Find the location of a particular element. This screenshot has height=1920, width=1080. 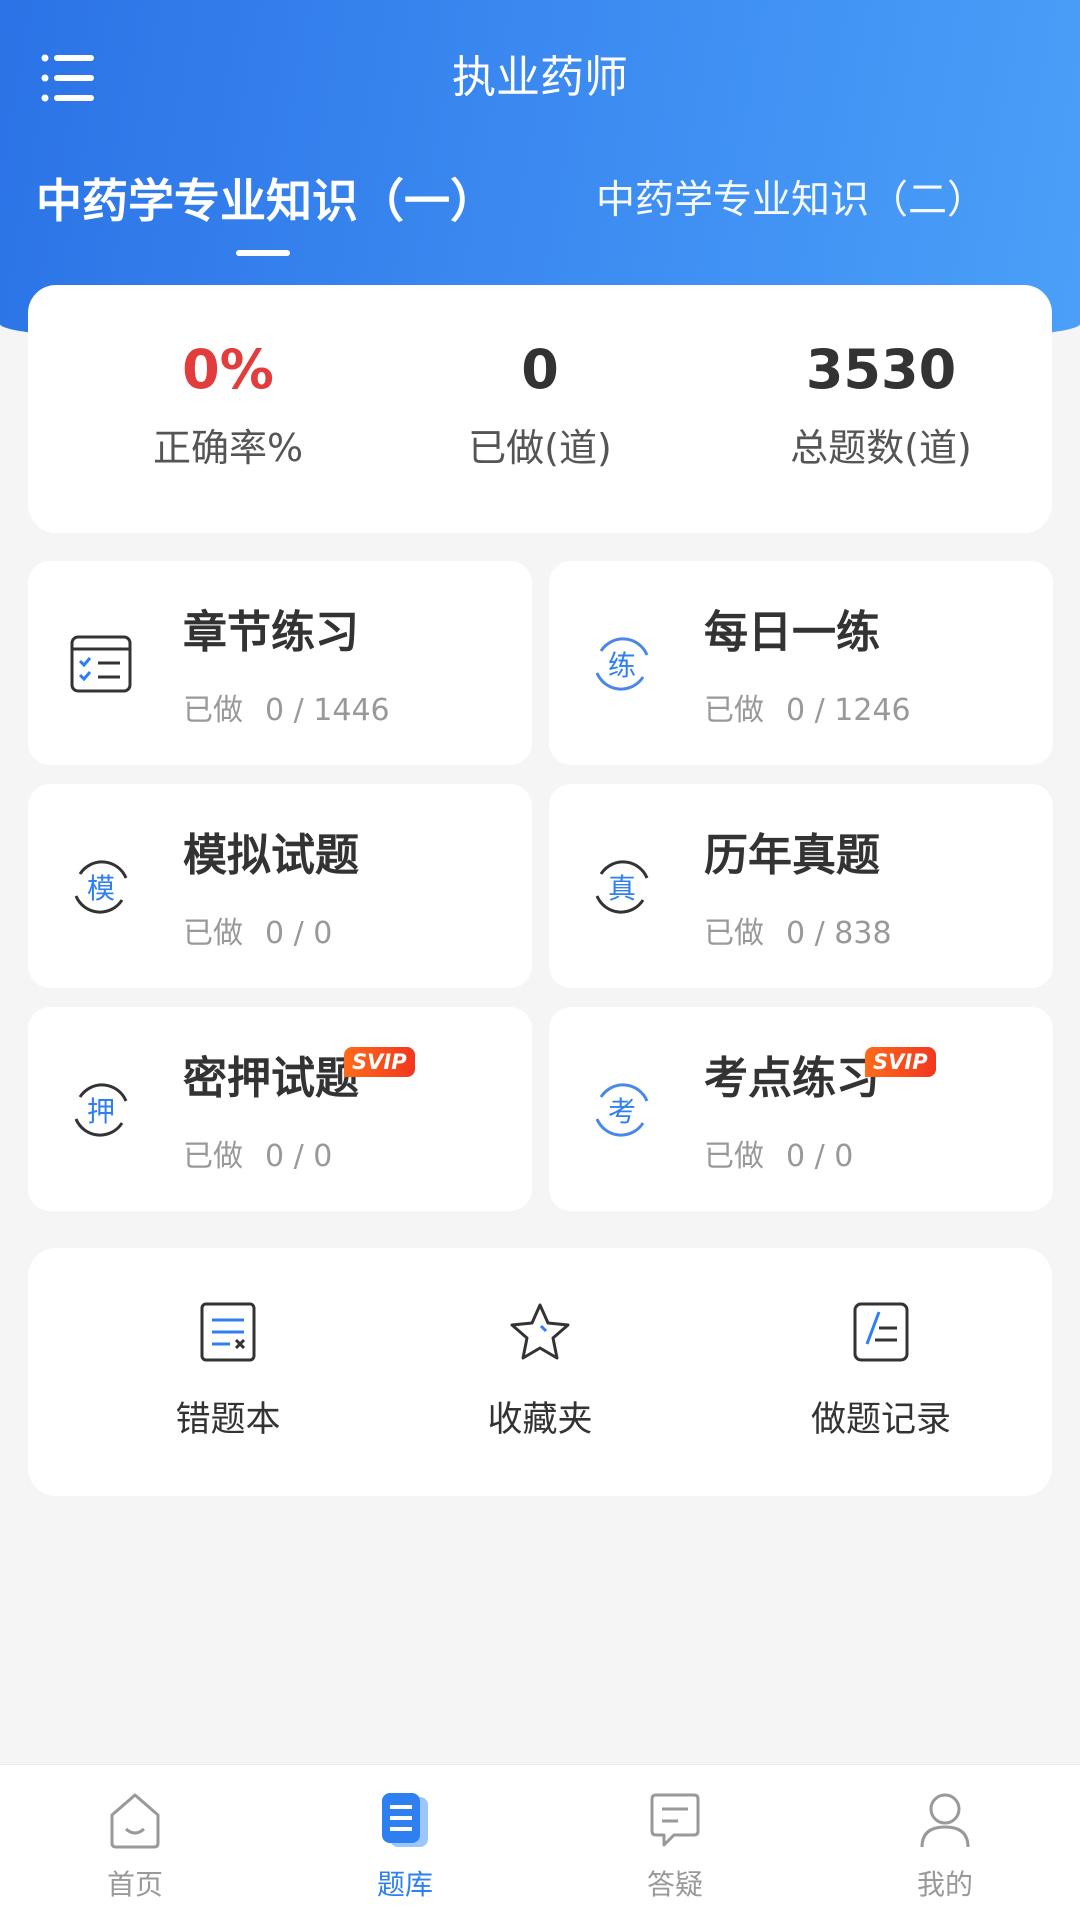

nav-home: 首页 is located at coordinates (135, 1842).